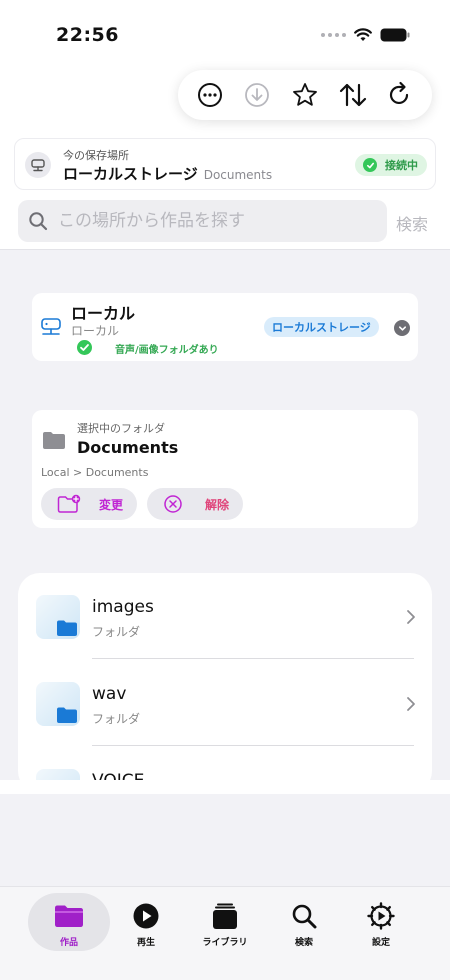  I want to click on tab-bar: 作品 再生 ライブラリ 検索 設定, so click(225, 933).